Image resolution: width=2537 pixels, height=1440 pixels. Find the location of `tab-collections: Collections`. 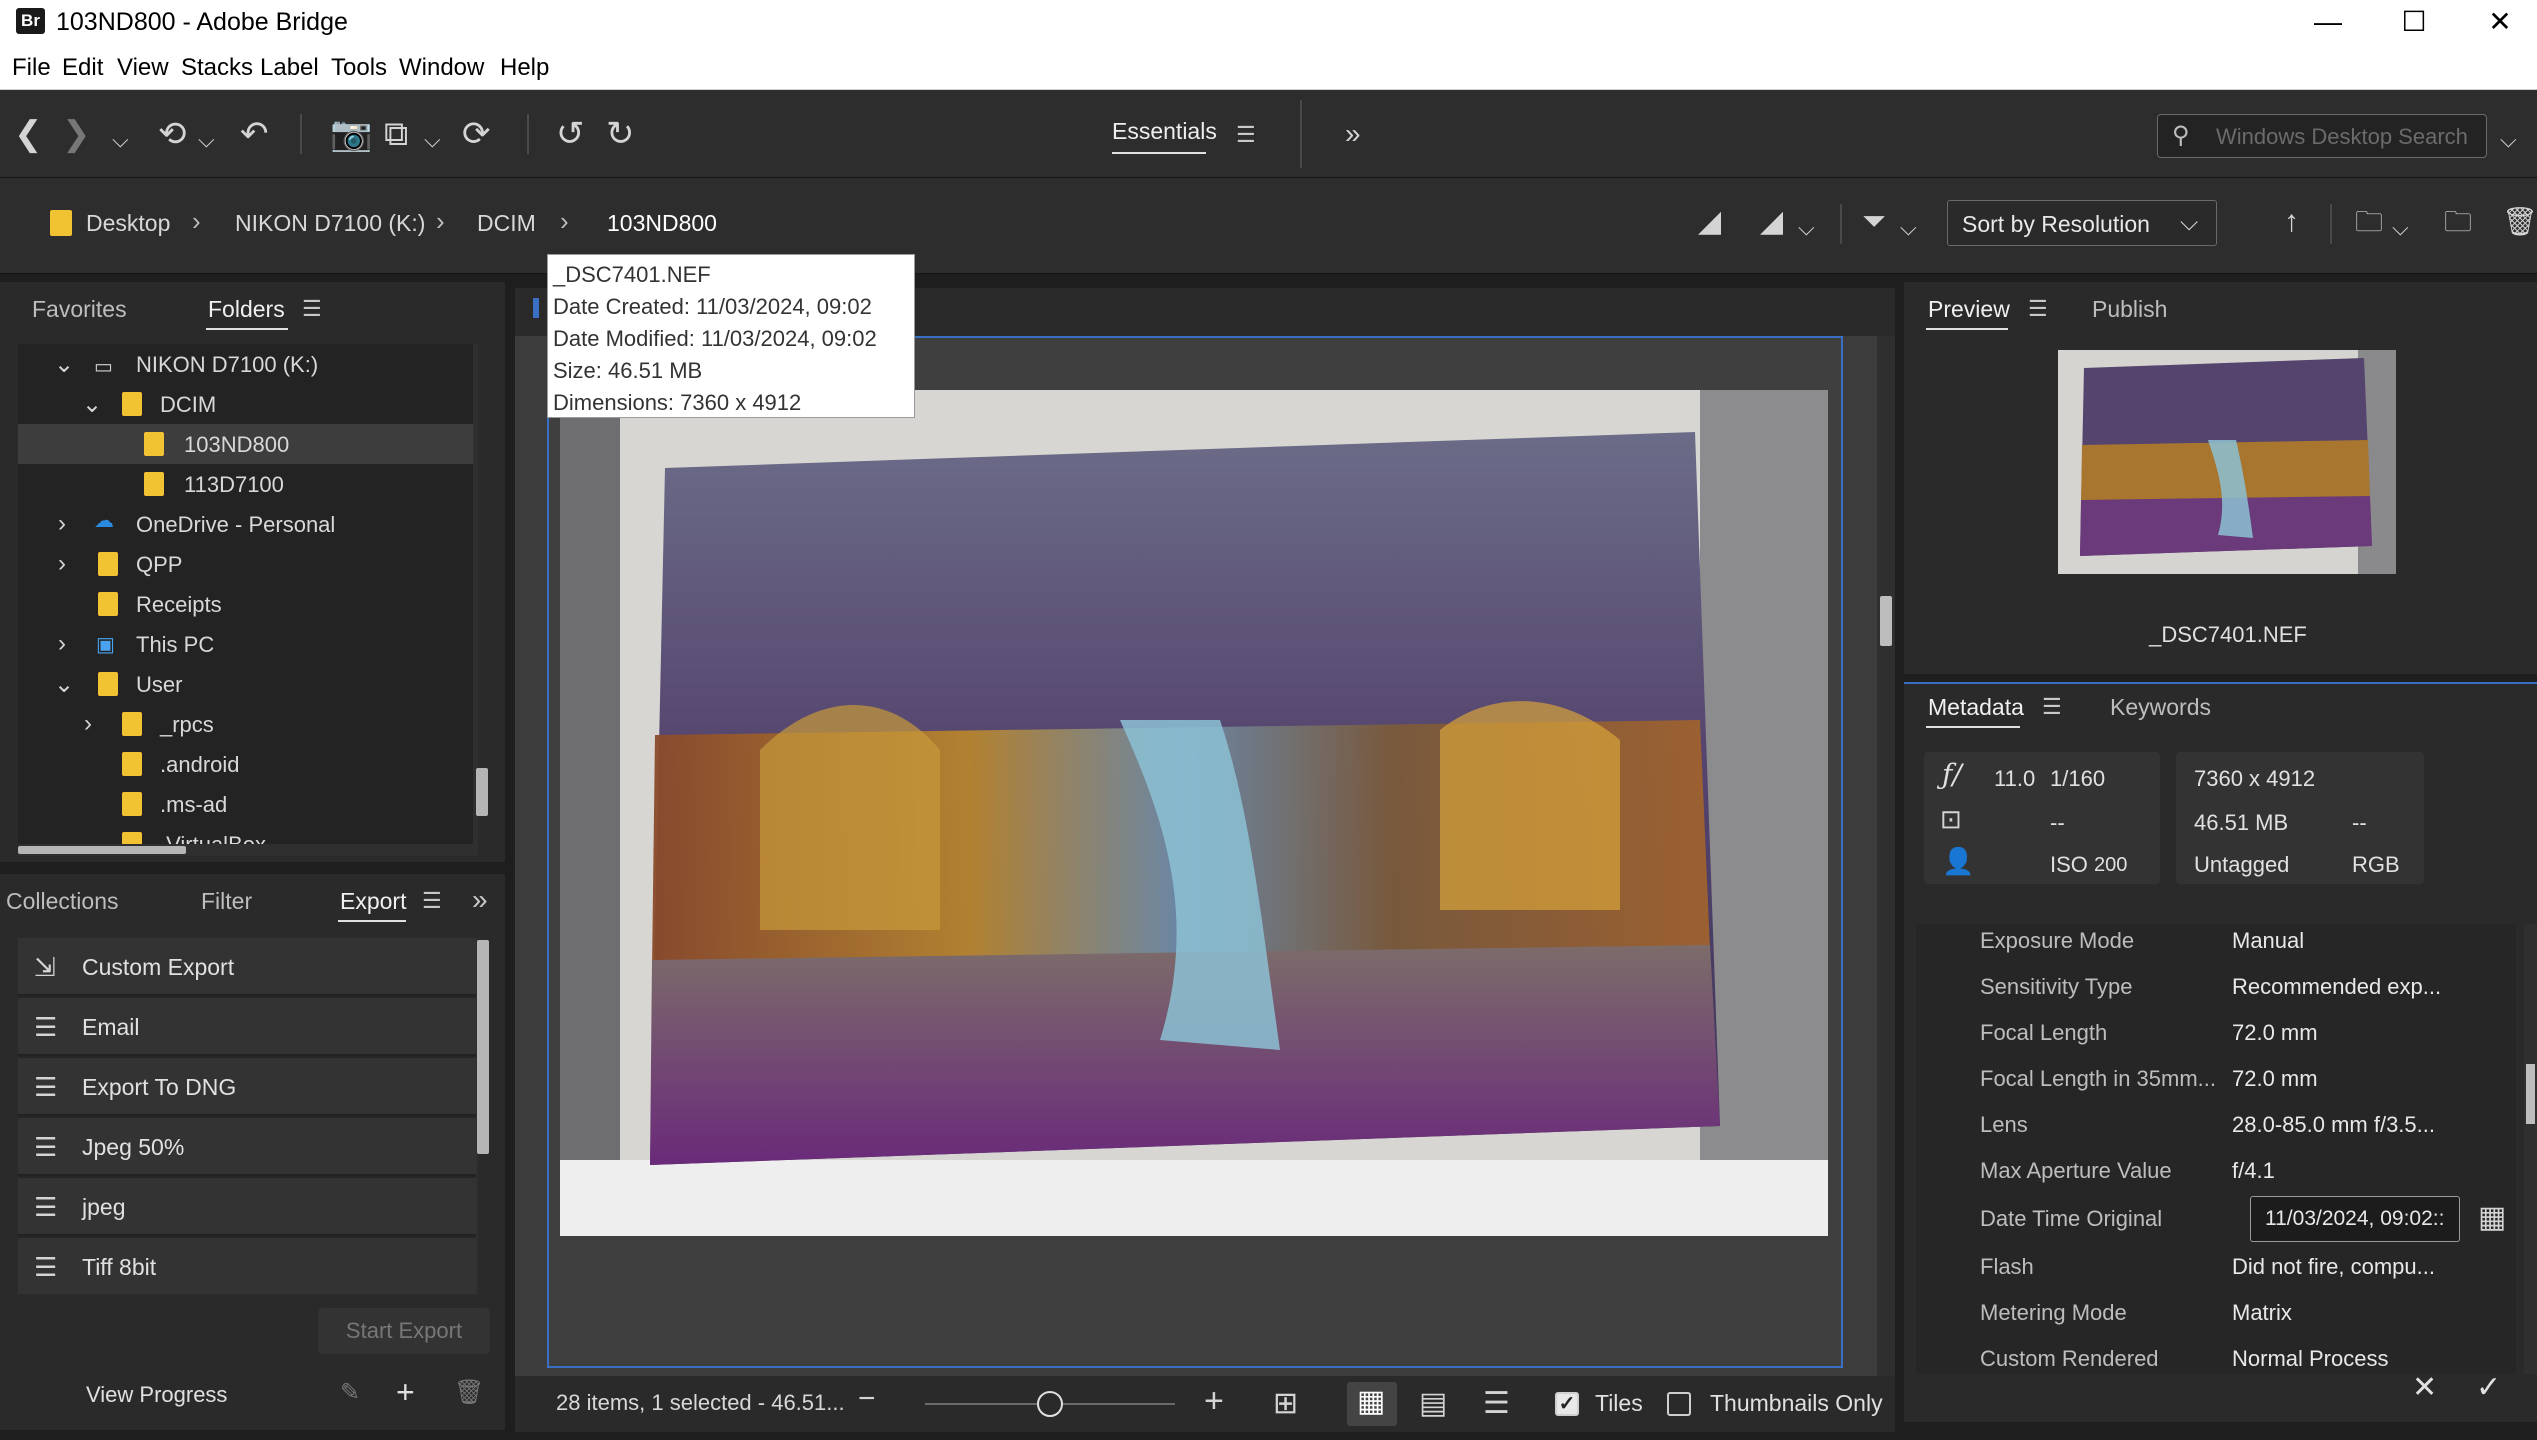

tab-collections: Collections is located at coordinates (62, 901).